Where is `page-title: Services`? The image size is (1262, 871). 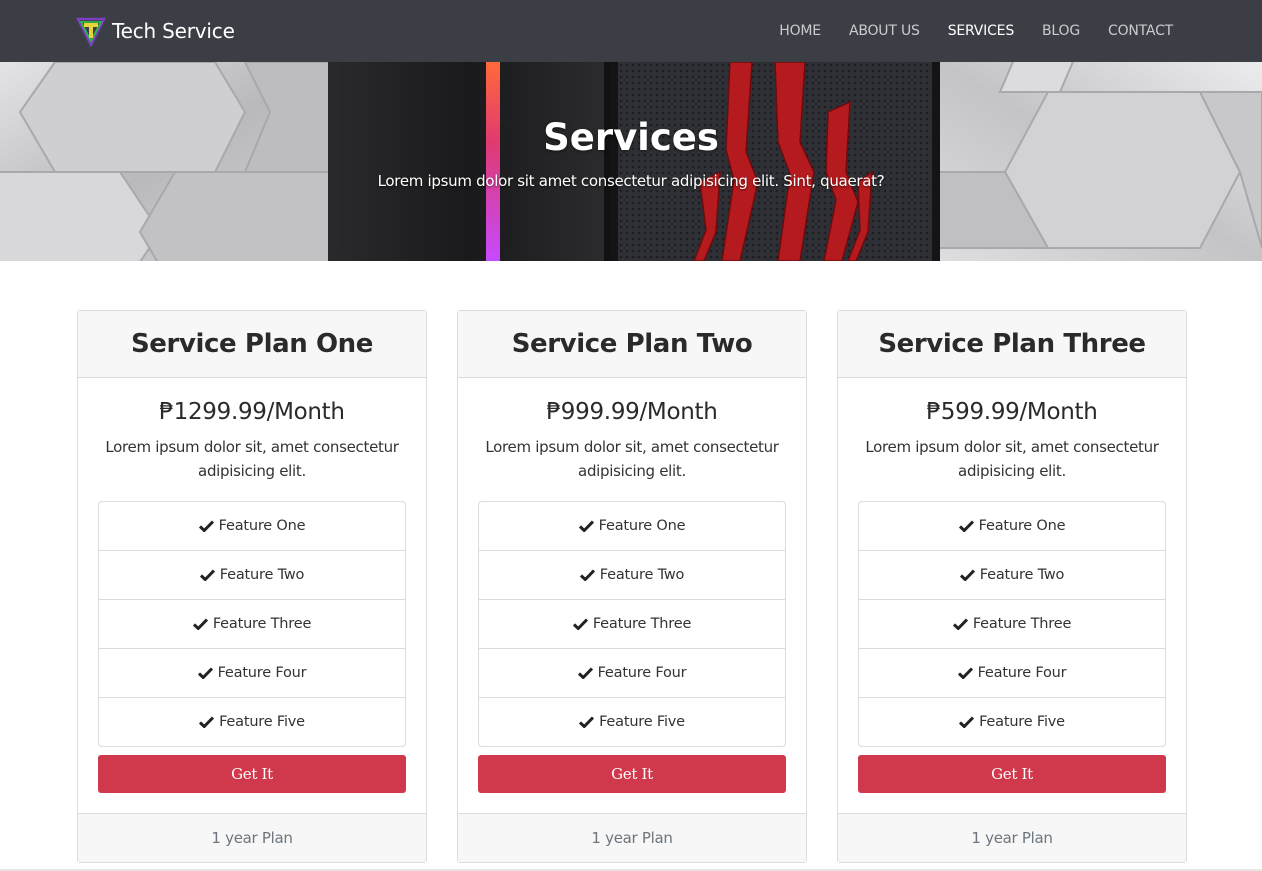 page-title: Services is located at coordinates (631, 137).